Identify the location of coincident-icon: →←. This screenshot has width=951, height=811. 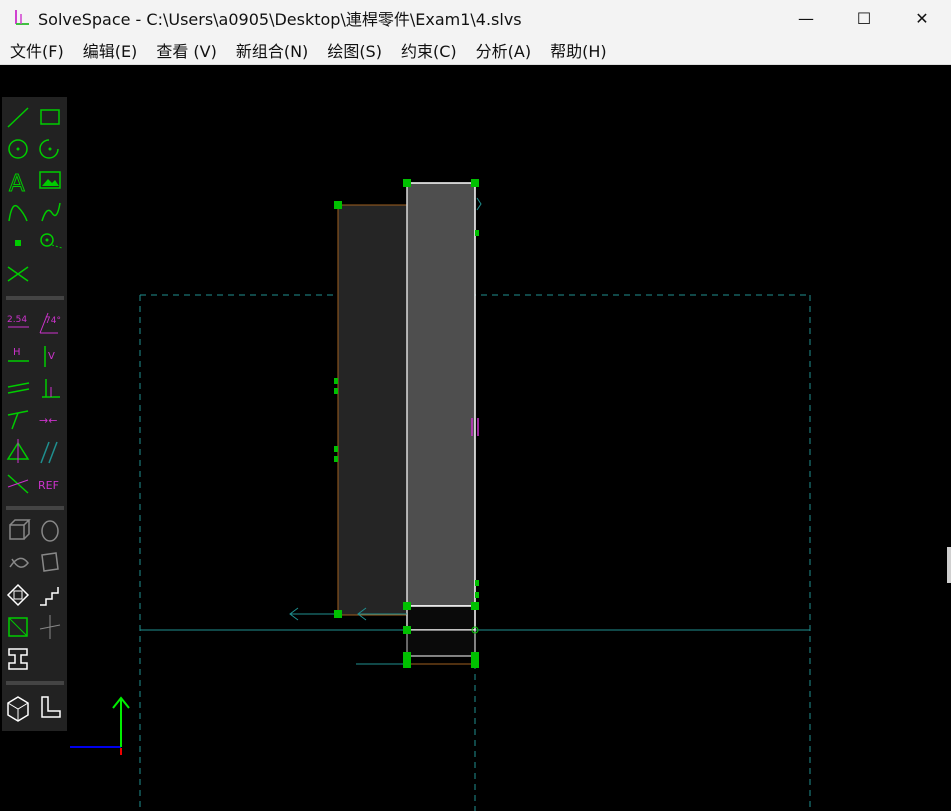
(48, 420).